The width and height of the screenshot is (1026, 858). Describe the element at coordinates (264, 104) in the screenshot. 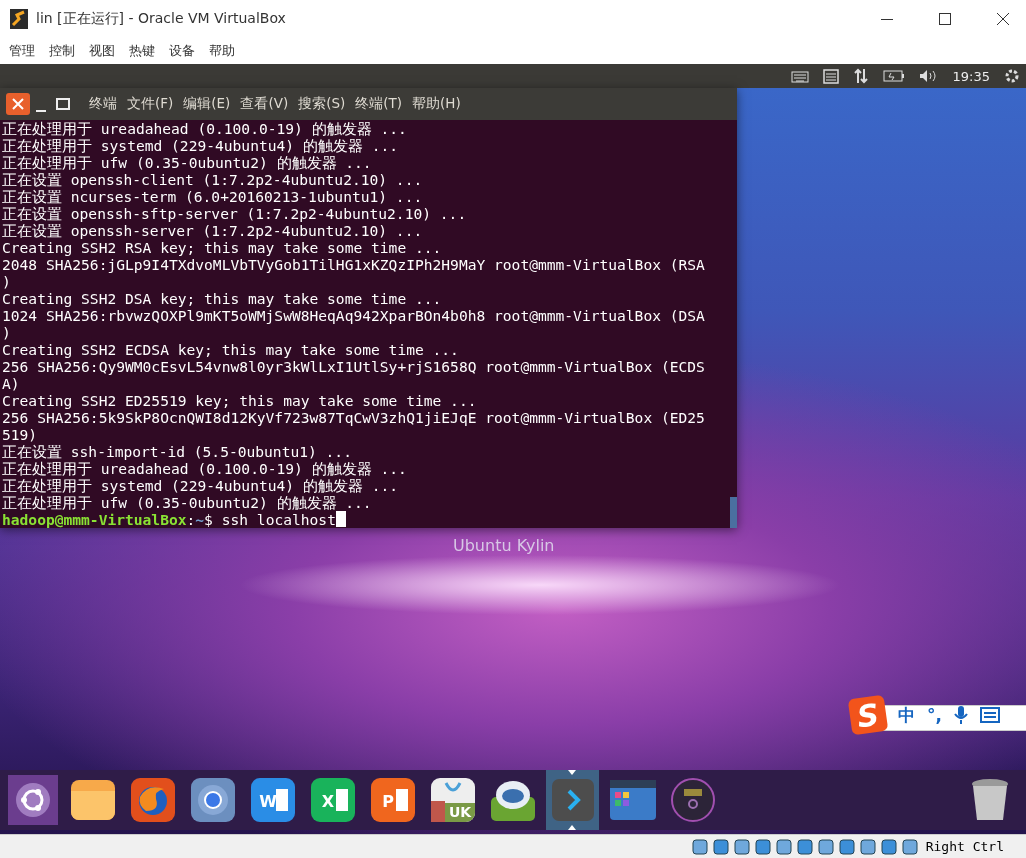

I see `menu-item: 查看(V)` at that location.